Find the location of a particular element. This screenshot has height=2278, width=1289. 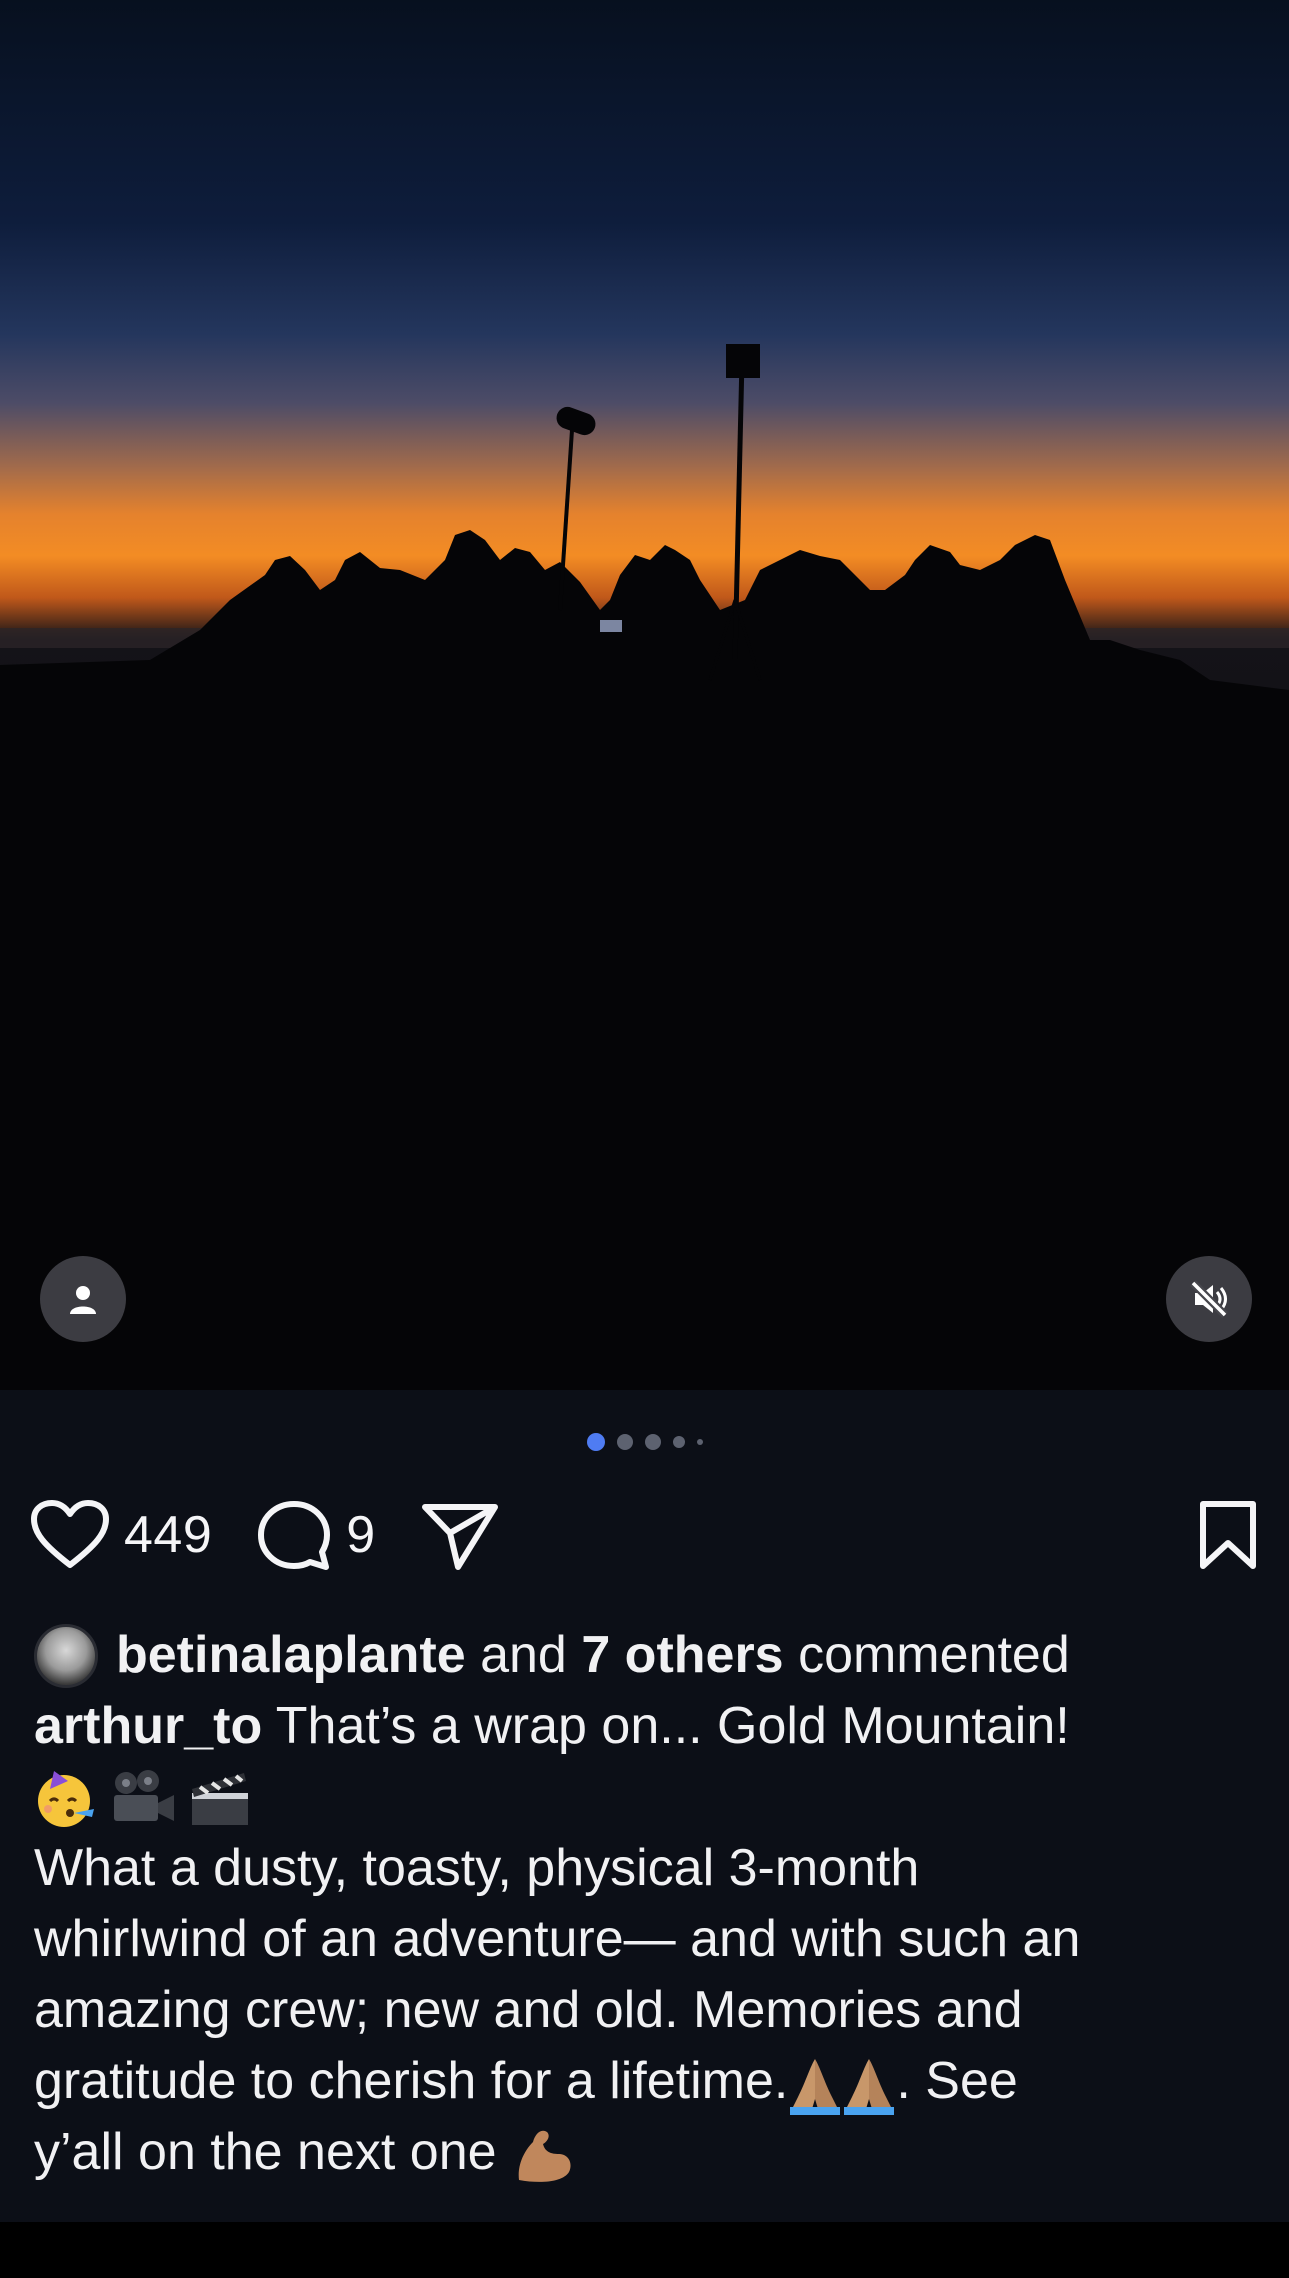

commented-others: 7 others is located at coordinates (682, 1655).